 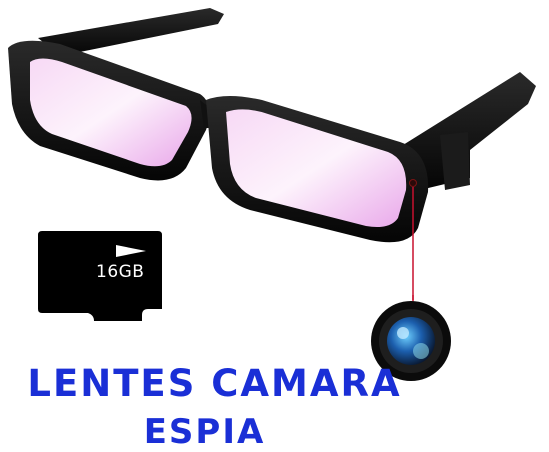 I want to click on caption-line-1: LENTES CAMARA, so click(x=214, y=383).